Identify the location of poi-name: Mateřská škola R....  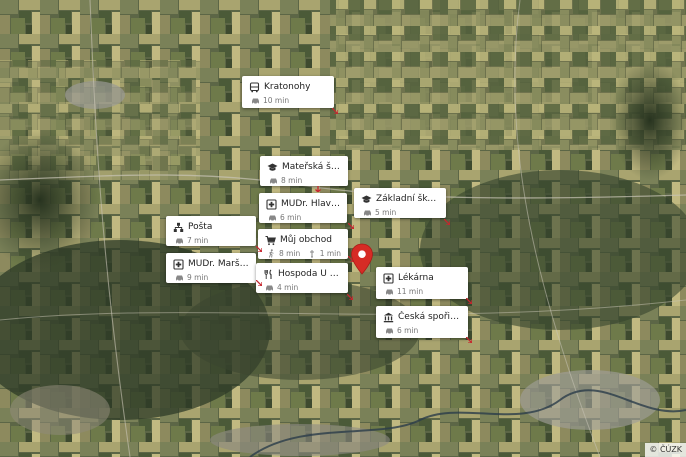
(311, 167).